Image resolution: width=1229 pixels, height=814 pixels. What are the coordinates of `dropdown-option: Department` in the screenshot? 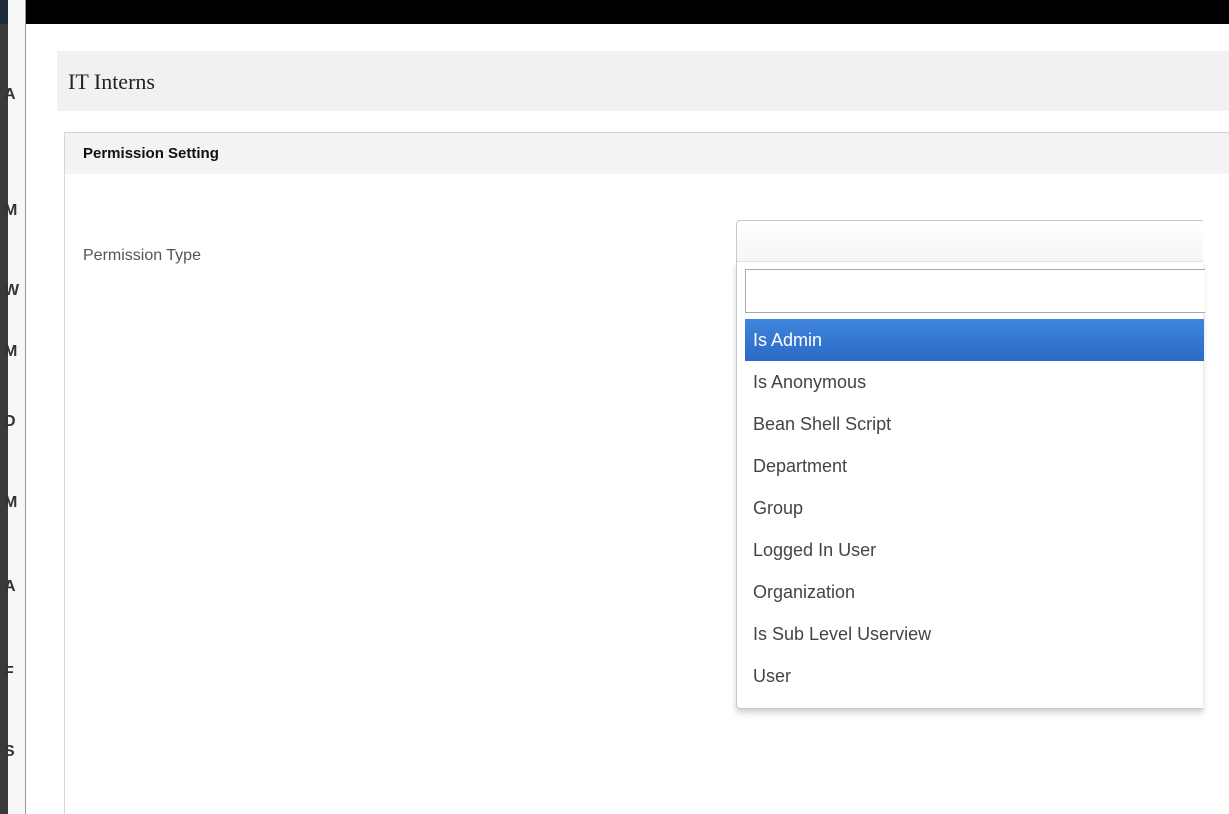 It's located at (974, 466).